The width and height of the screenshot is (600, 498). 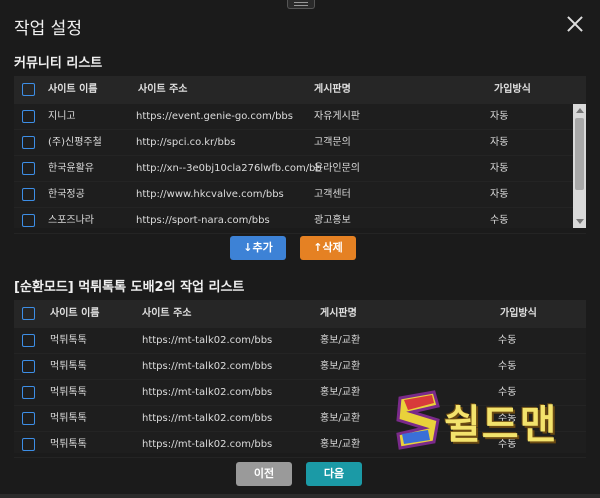 What do you see at coordinates (300, 90) in the screenshot?
I see `community-table-header: 사이트 이름 사이트 주소 게시판명 가입방식` at bounding box center [300, 90].